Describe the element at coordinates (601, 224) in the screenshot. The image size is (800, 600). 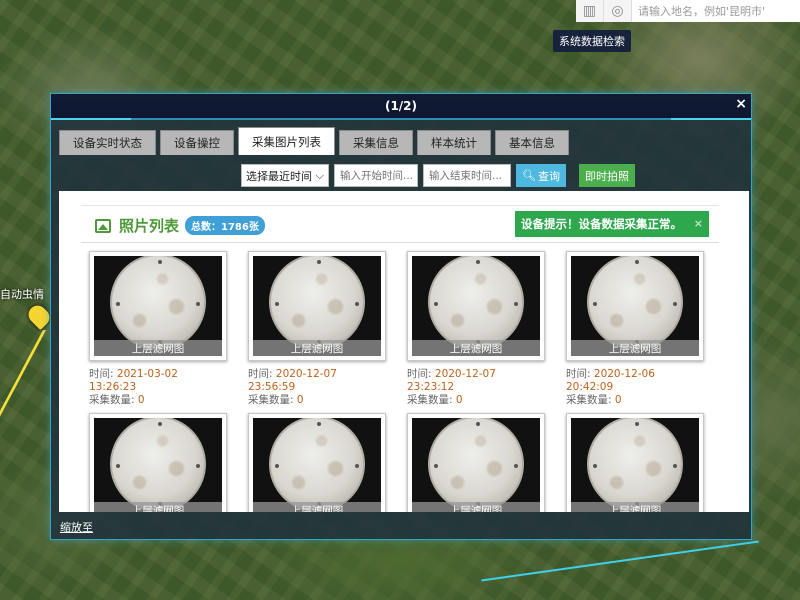
I see `alert-text: 设备提示！设备数据采集正常。` at that location.